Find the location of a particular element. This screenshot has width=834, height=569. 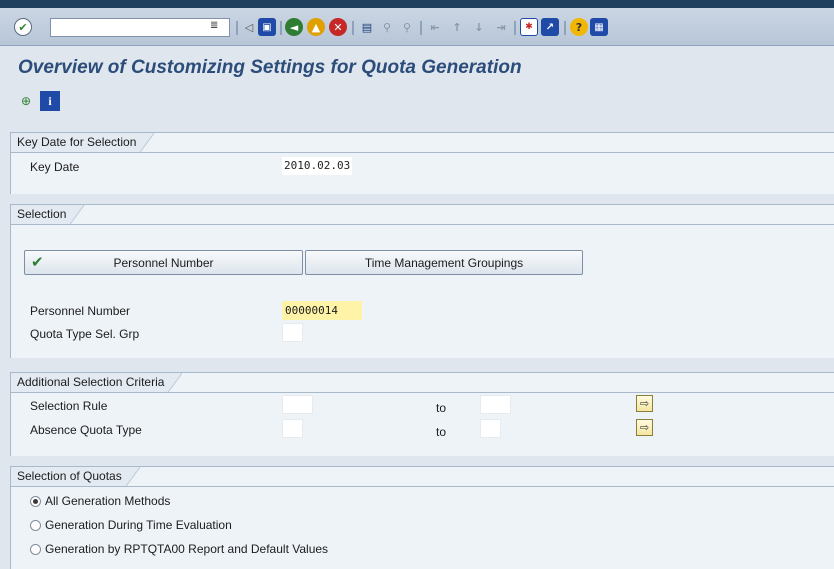

selection-rule-label: Selection Rule is located at coordinates (69, 406).